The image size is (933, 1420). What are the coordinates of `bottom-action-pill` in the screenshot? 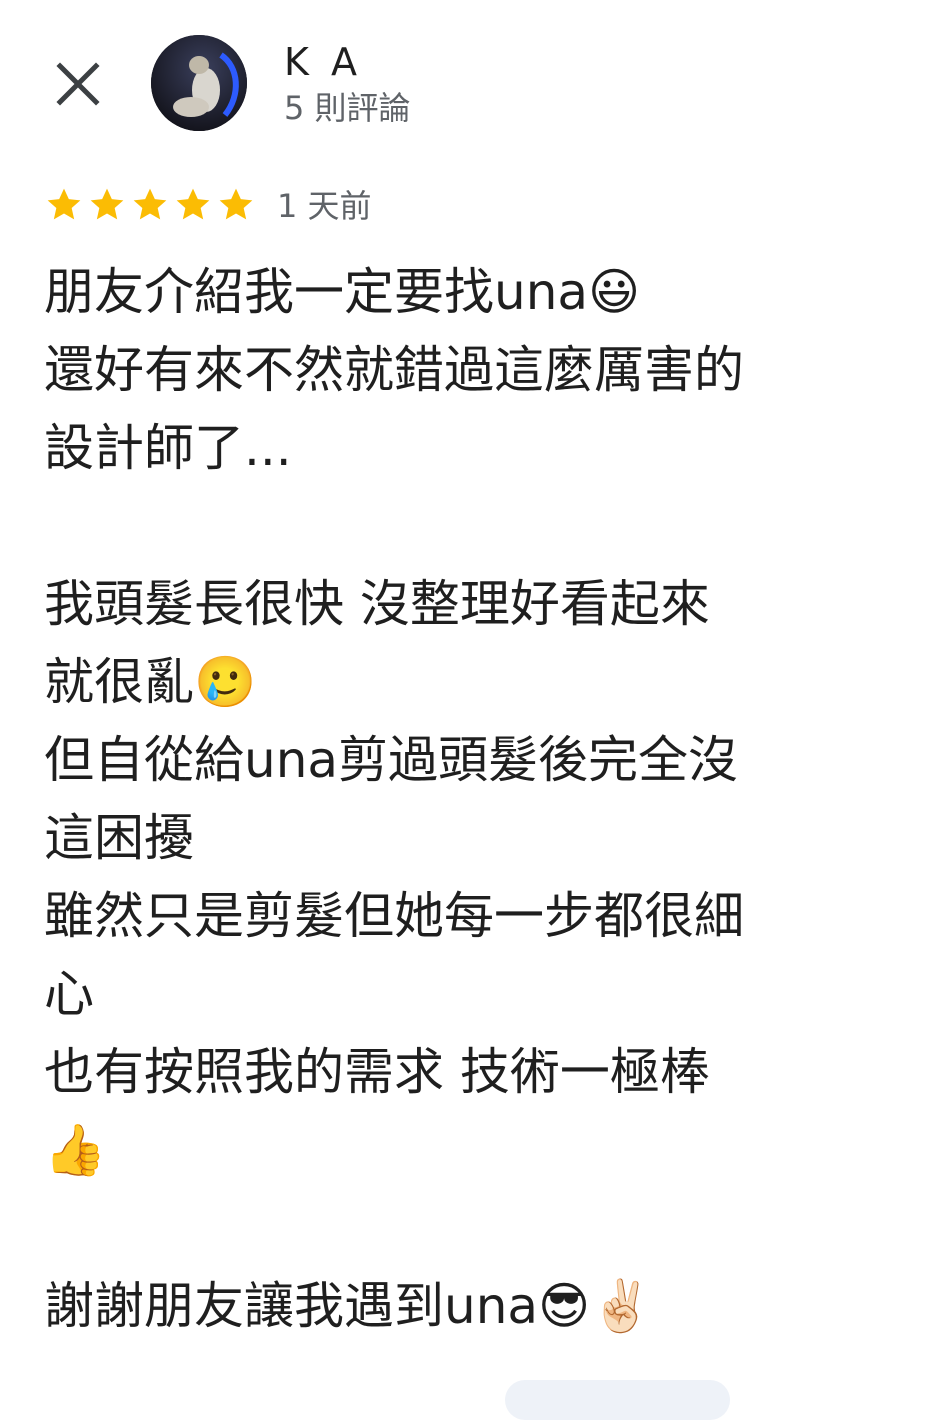 It's located at (617, 1400).